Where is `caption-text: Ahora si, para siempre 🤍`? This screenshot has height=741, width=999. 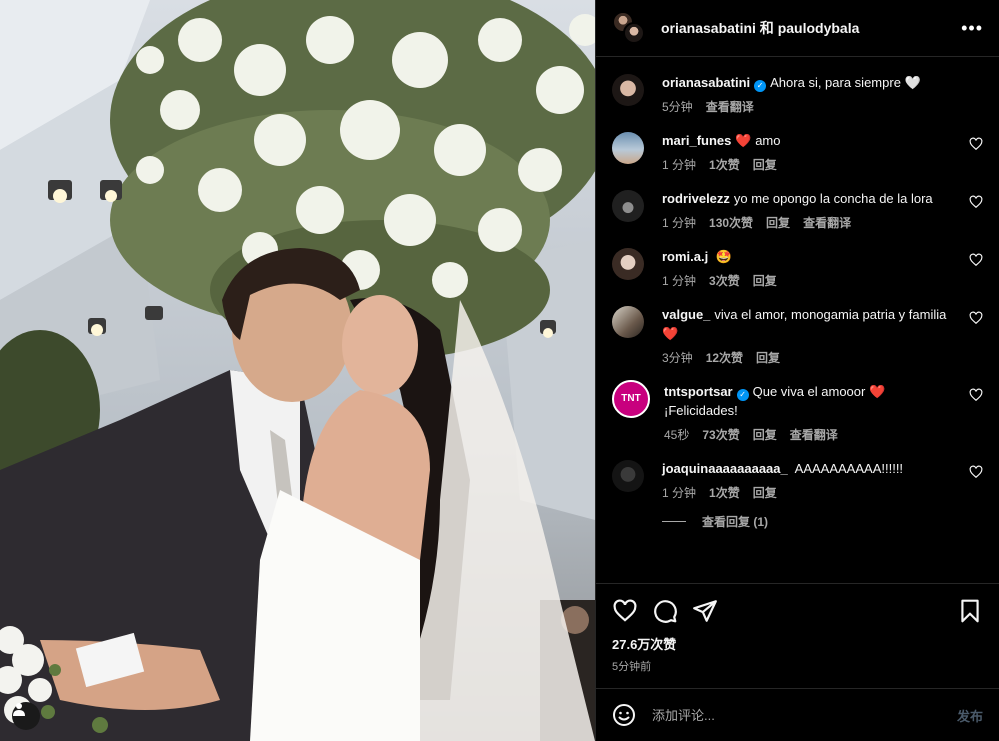 caption-text: Ahora si, para siempre 🤍 is located at coordinates (845, 82).